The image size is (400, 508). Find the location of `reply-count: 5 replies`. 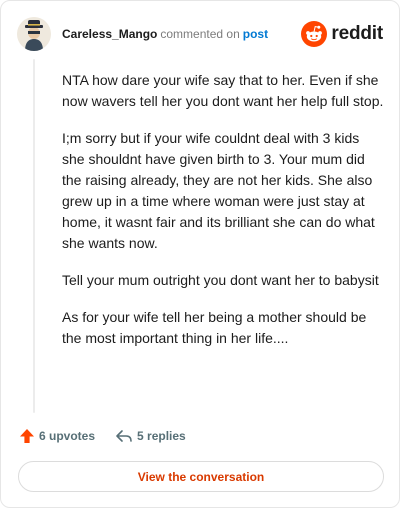

reply-count: 5 replies is located at coordinates (161, 436).